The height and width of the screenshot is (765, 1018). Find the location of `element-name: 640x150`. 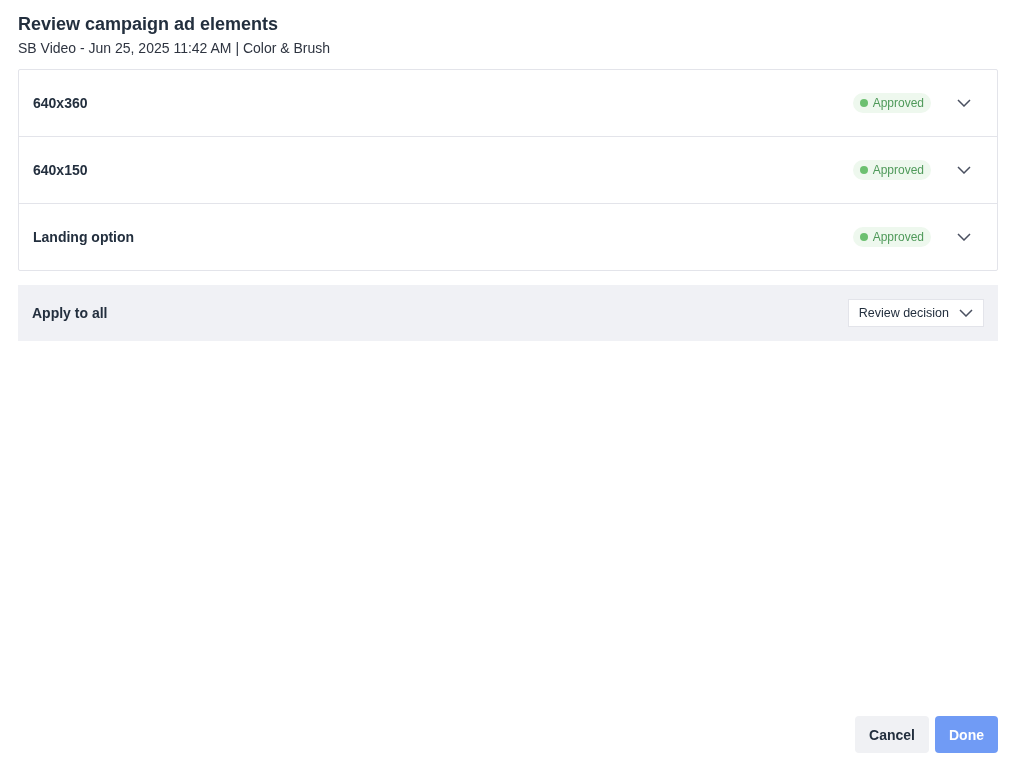

element-name: 640x150 is located at coordinates (61, 170).